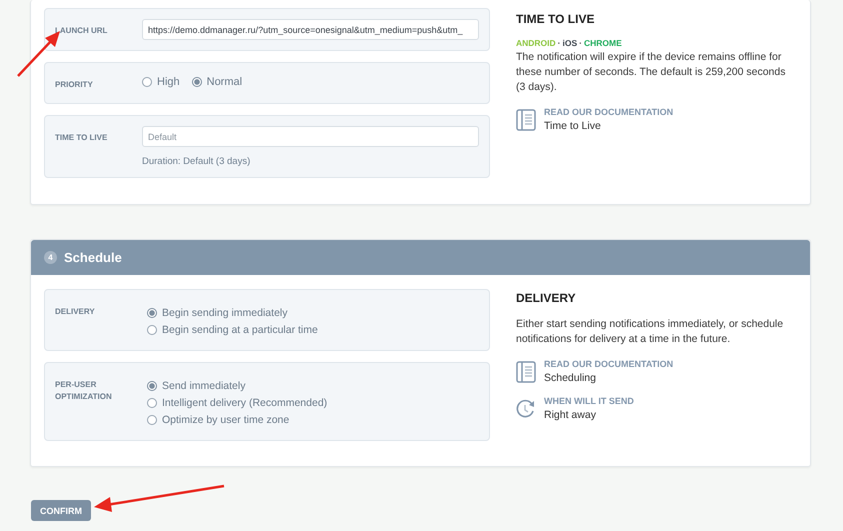 This screenshot has height=531, width=843. I want to click on field-label: PER-USER OPTIMIZATION, so click(84, 391).